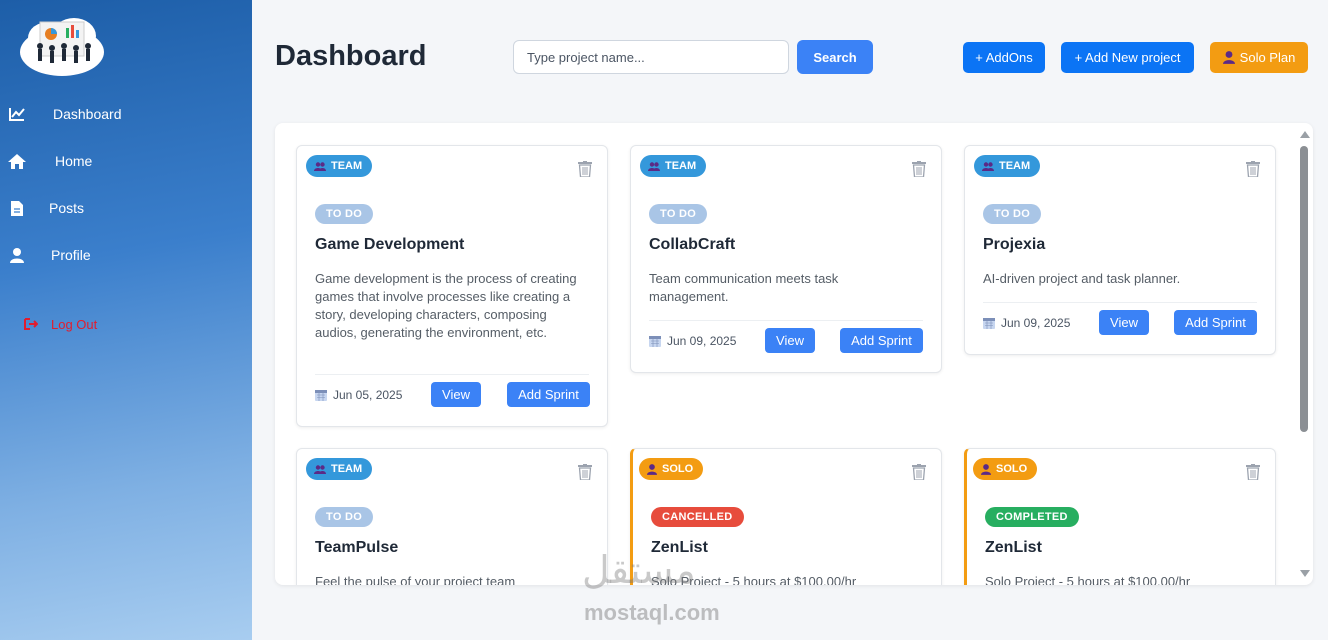 The height and width of the screenshot is (640, 1328). Describe the element at coordinates (692, 244) in the screenshot. I see `project-title: CollabCraft` at that location.